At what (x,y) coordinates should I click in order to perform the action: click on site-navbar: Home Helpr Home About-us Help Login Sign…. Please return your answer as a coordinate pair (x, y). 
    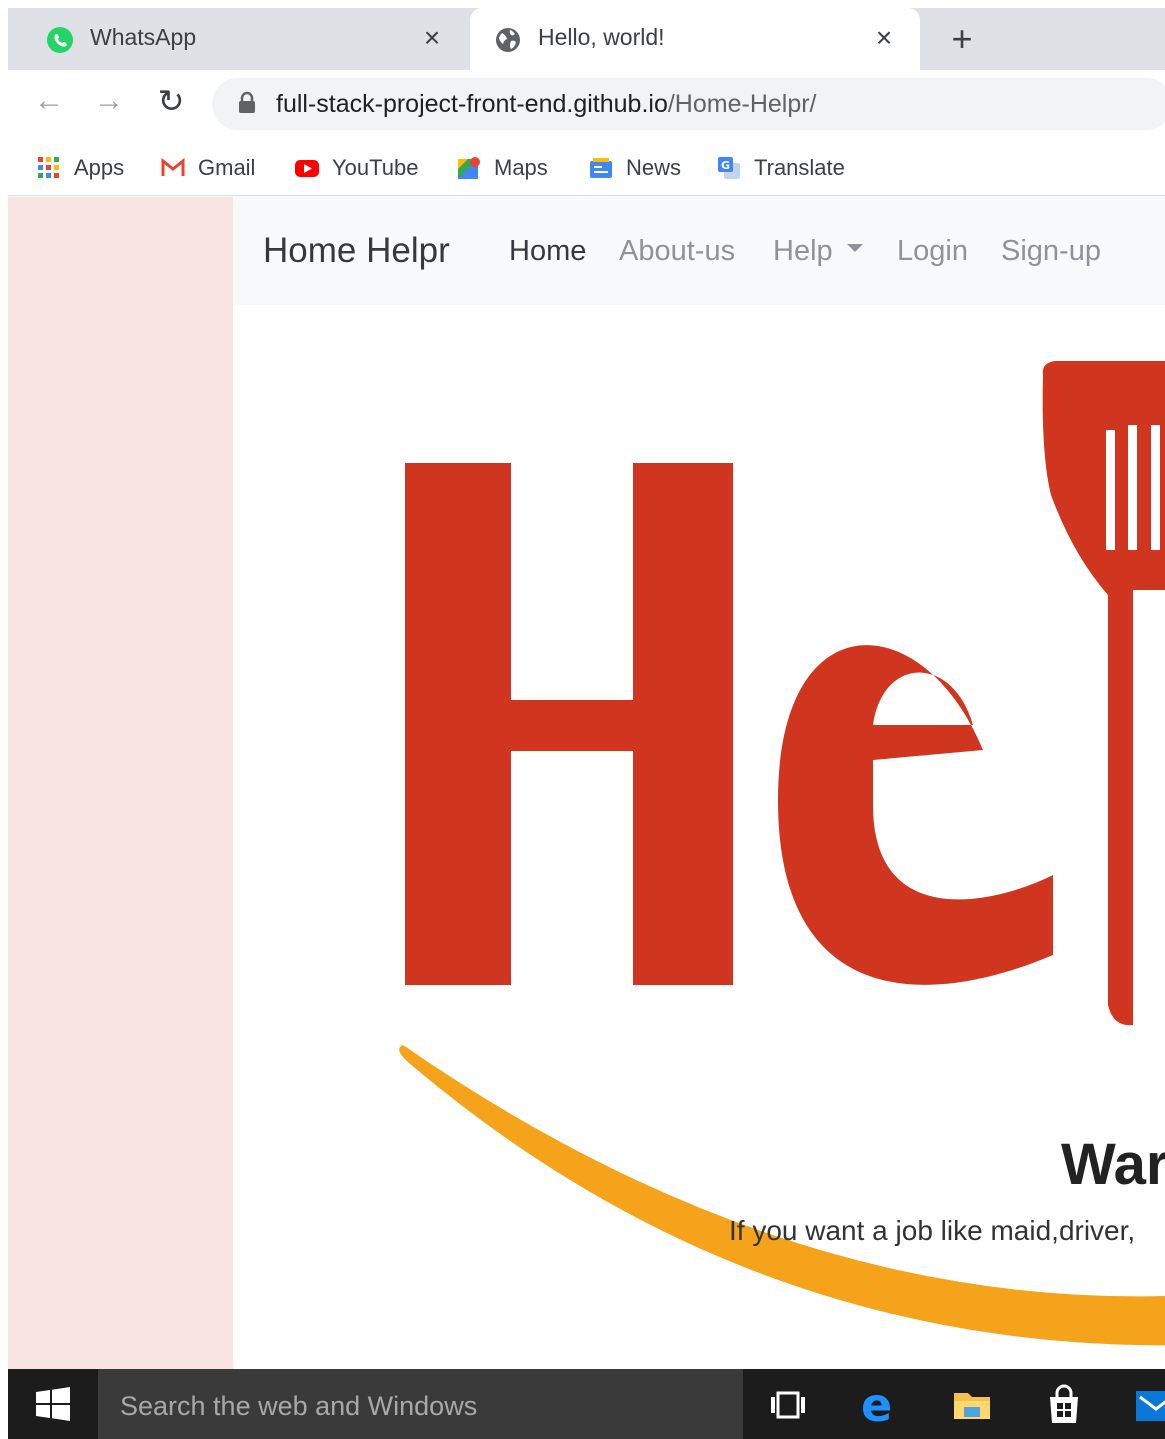
    Looking at the image, I should click on (699, 251).